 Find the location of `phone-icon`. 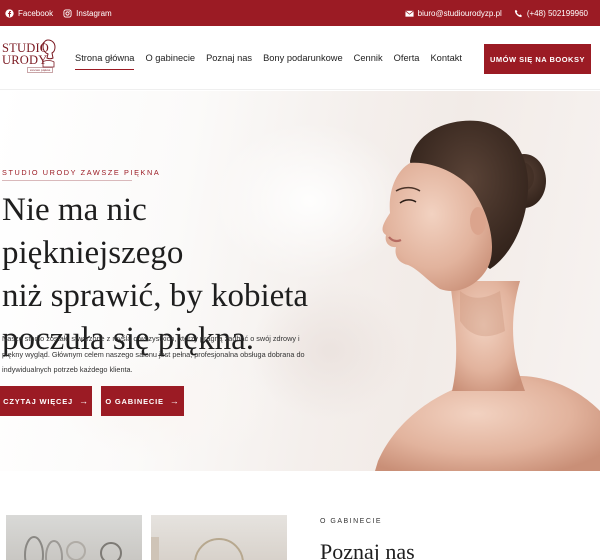

phone-icon is located at coordinates (518, 13).